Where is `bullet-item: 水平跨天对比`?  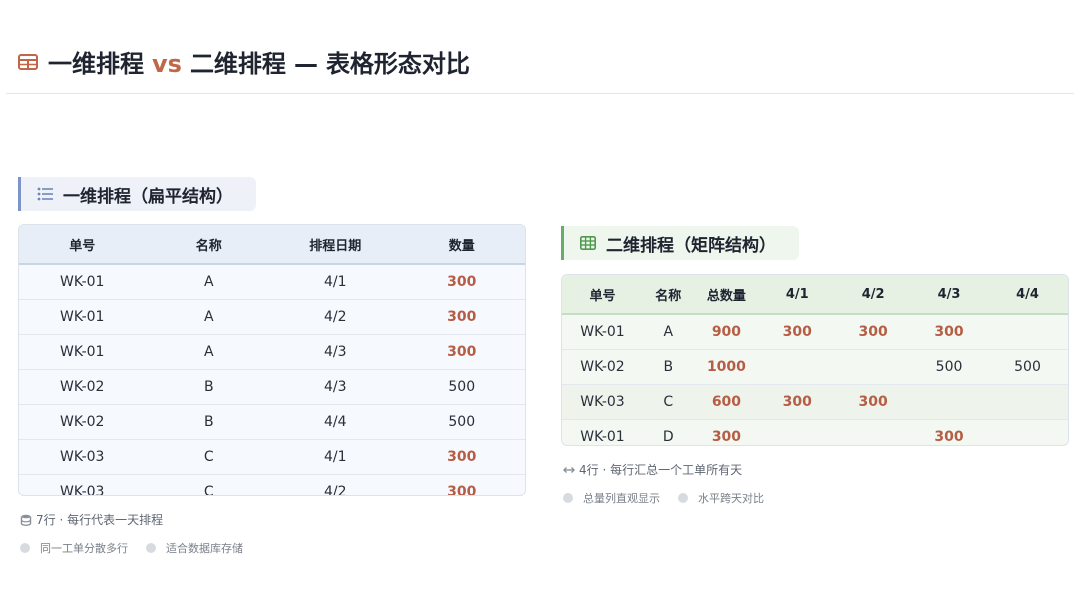
bullet-item: 水平跨天对比 is located at coordinates (721, 498).